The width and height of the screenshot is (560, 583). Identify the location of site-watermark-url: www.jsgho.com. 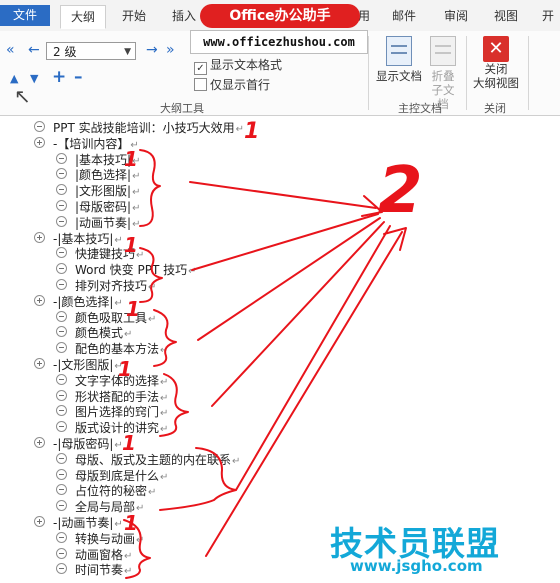
(416, 566).